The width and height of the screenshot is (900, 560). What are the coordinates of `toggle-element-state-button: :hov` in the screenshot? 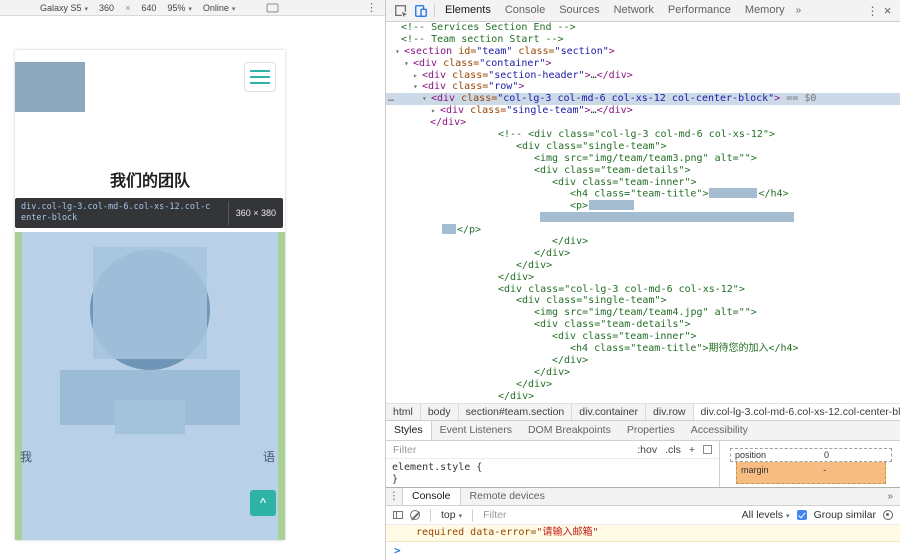 It's located at (647, 450).